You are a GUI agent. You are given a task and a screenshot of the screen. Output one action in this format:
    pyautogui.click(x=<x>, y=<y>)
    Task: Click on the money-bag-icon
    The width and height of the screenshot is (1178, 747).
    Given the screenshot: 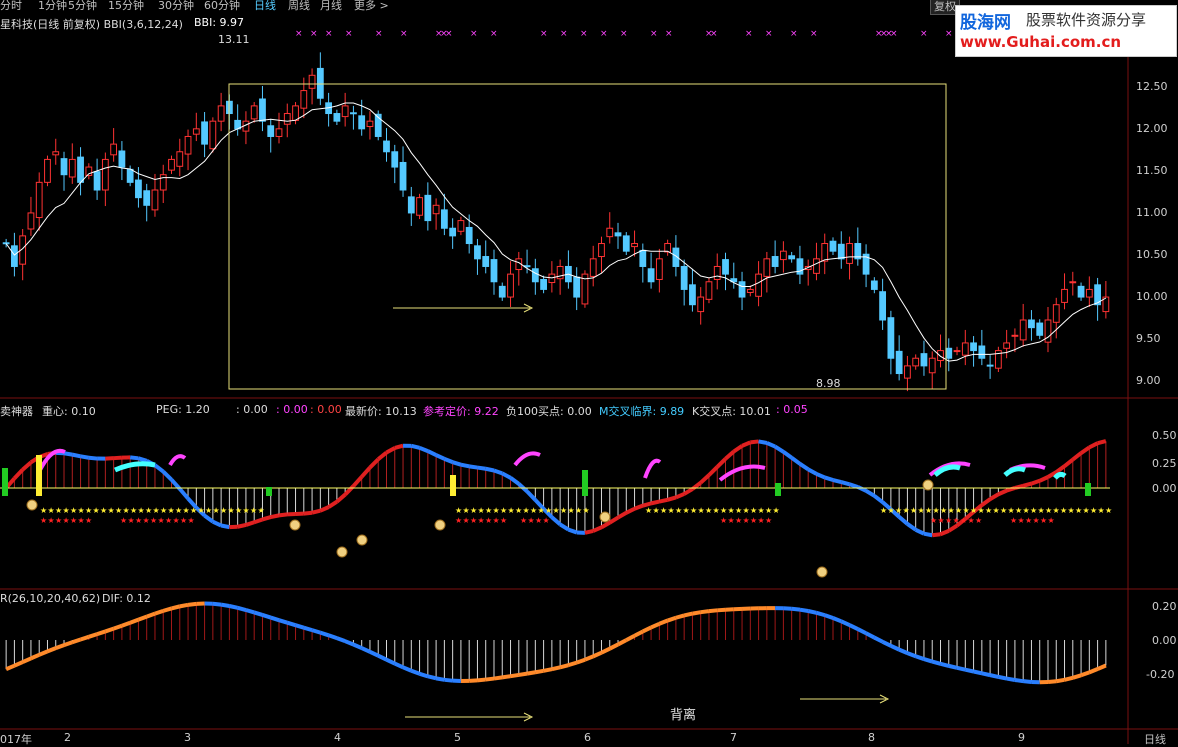 What is the action you would take?
    pyautogui.click(x=440, y=525)
    